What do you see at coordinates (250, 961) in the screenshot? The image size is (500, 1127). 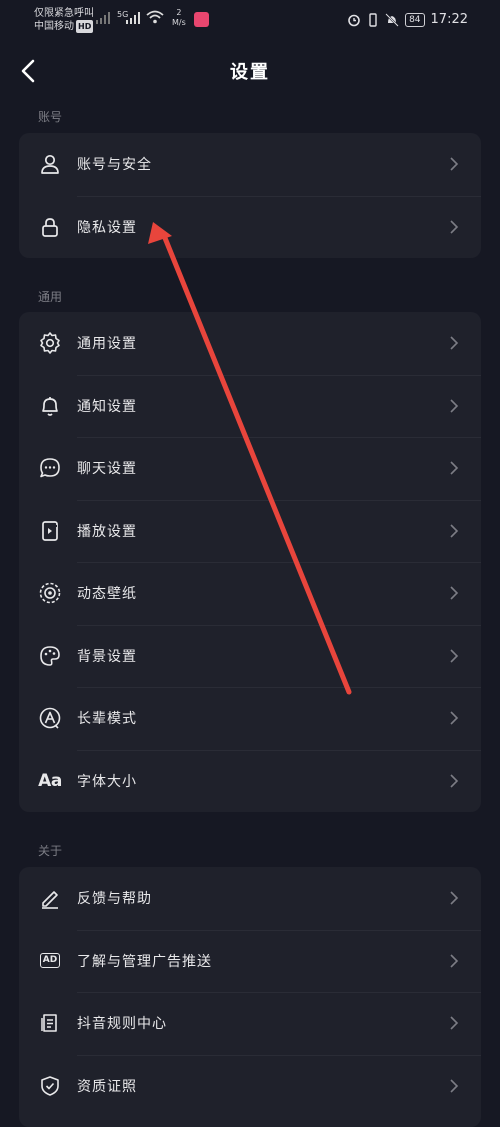 I see `row-ad-management: AD 了解与管理广告推送` at bounding box center [250, 961].